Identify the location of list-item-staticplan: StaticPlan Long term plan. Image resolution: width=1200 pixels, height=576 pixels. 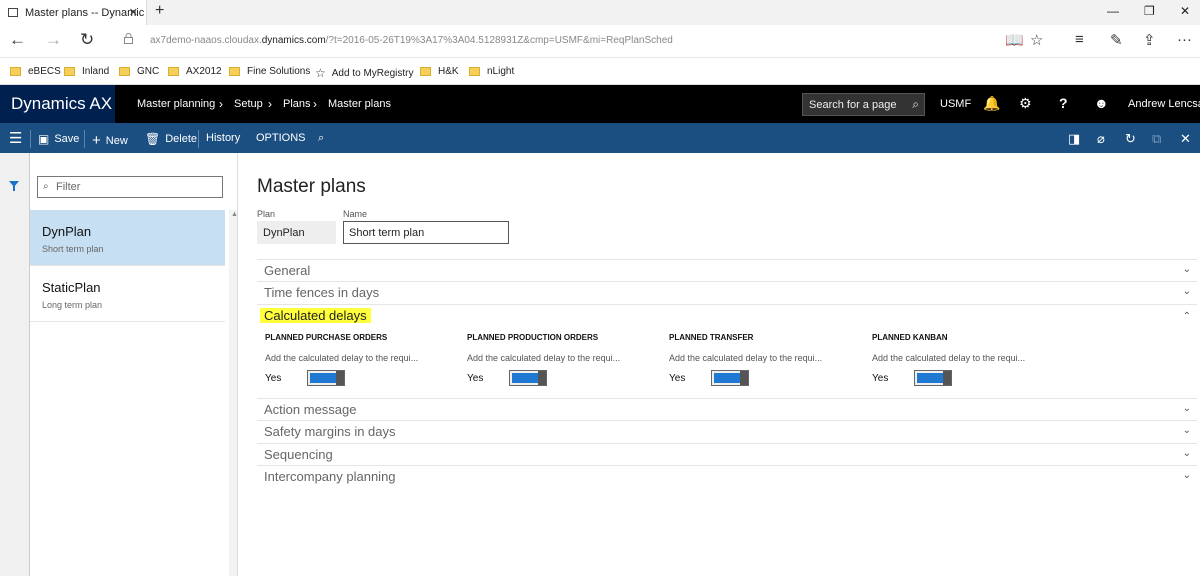
(127, 294).